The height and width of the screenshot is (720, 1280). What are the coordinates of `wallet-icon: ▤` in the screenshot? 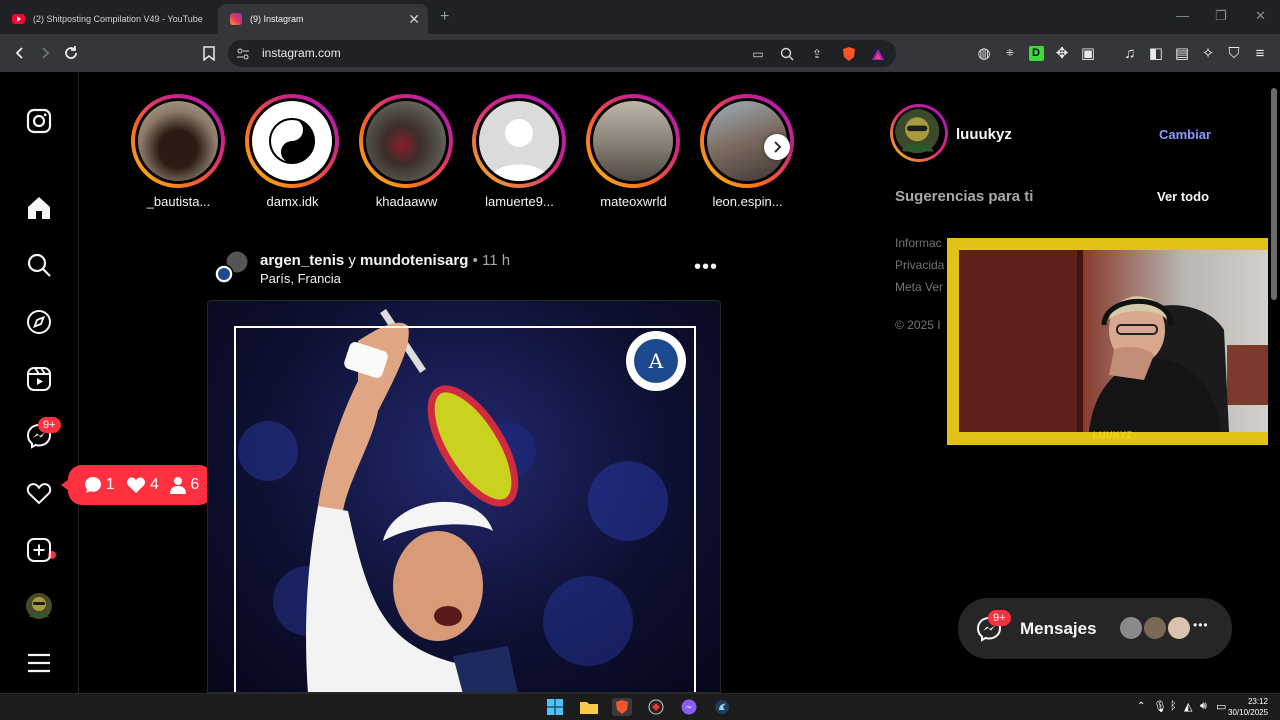 It's located at (1182, 53).